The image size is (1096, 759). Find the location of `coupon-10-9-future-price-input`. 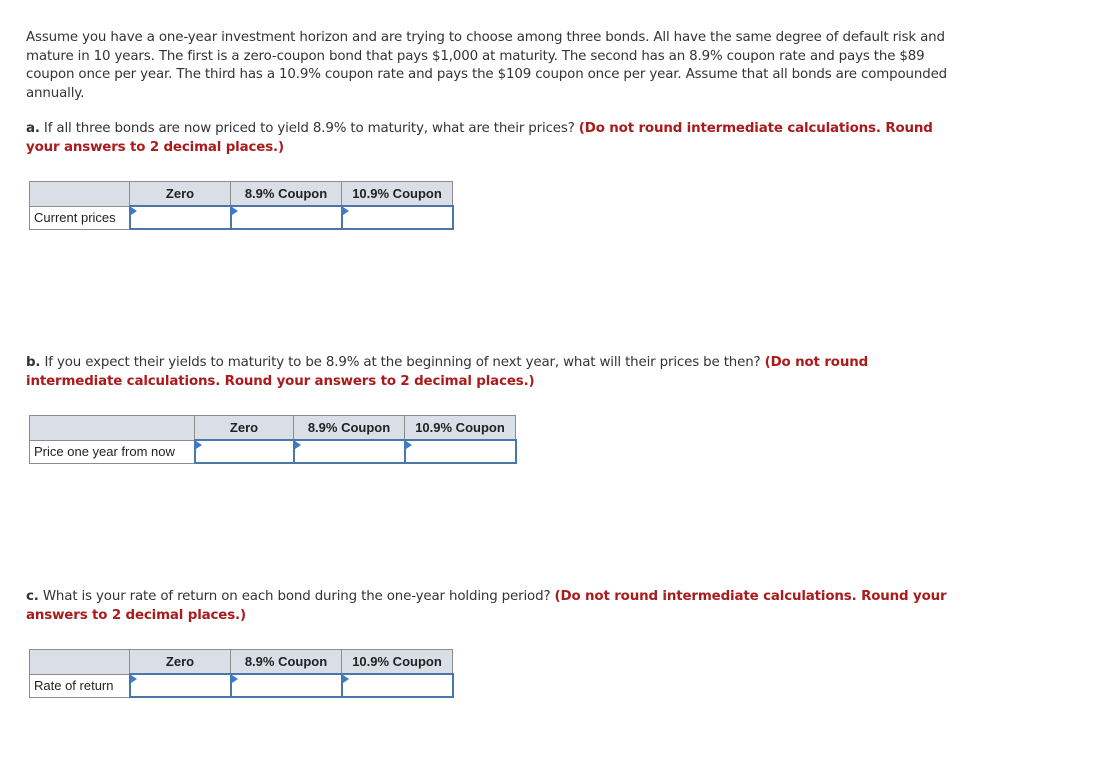

coupon-10-9-future-price-input is located at coordinates (460, 451).